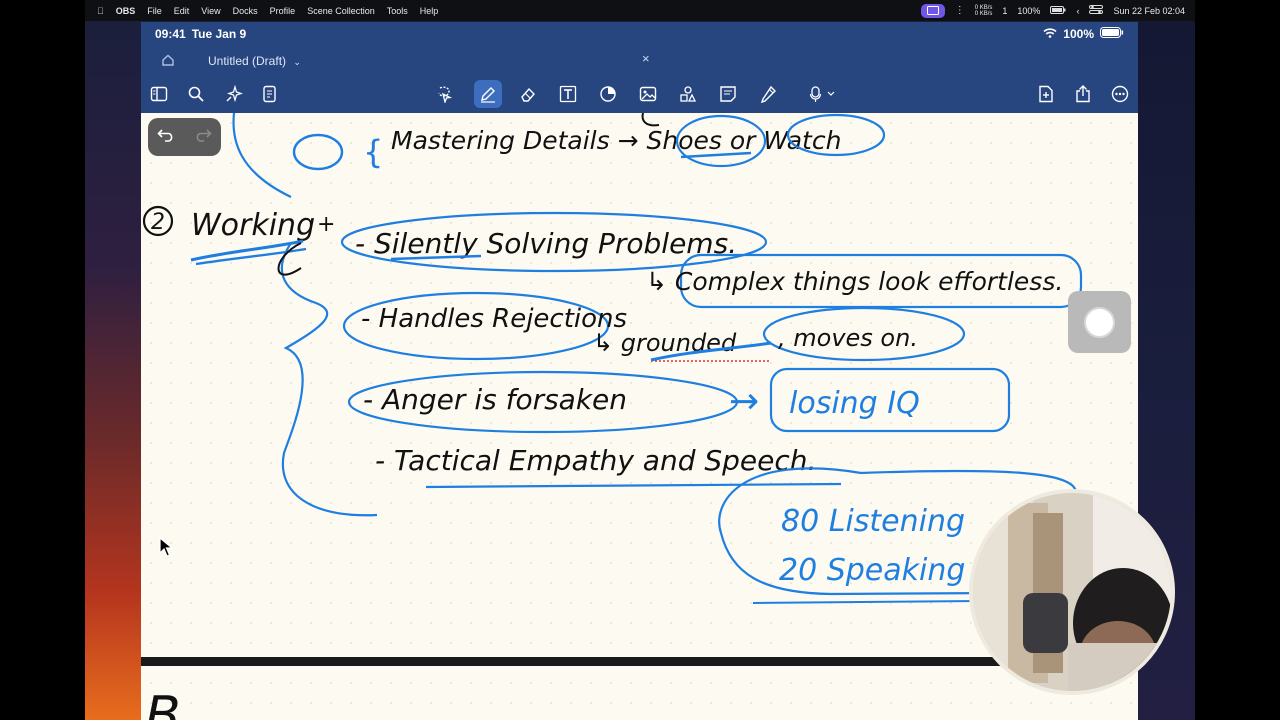 This screenshot has height=720, width=1280. Describe the element at coordinates (495, 399) in the screenshot. I see `note-item-3: - Anger is forsaken` at that location.